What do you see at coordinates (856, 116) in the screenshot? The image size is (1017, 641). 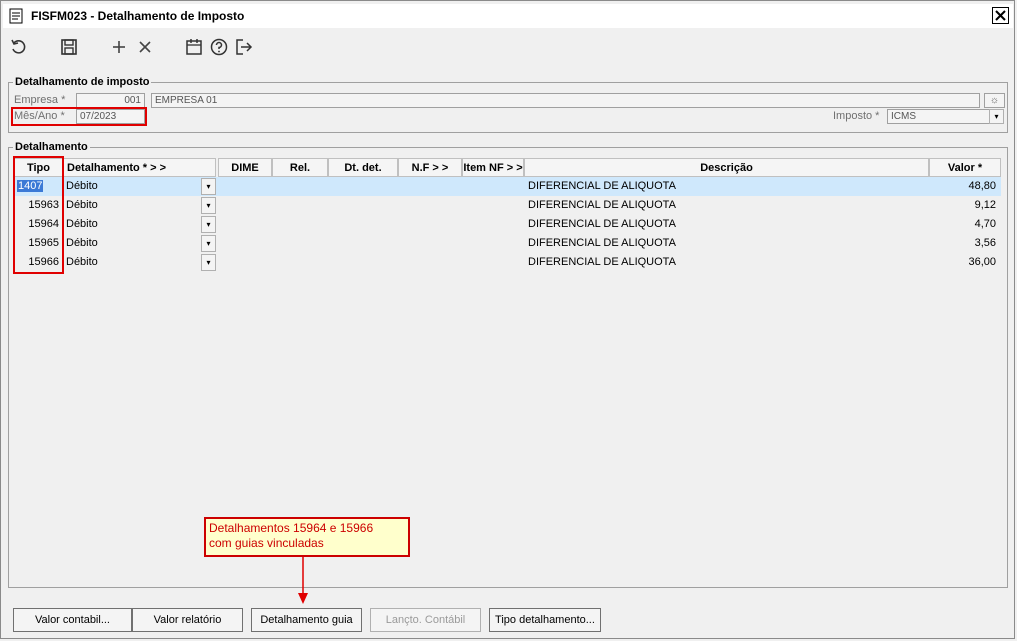 I see `imposto-label: Imposto *` at bounding box center [856, 116].